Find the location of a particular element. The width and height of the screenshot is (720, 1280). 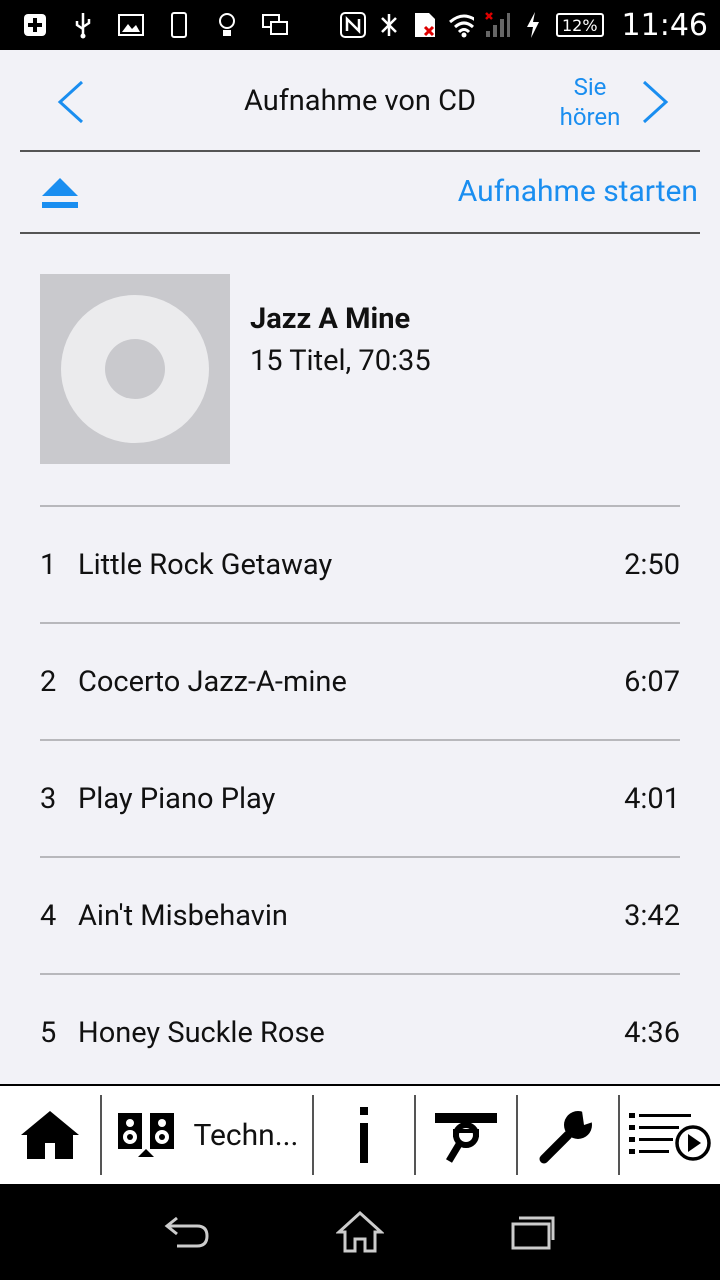

home-button is located at coordinates (51, 1135).